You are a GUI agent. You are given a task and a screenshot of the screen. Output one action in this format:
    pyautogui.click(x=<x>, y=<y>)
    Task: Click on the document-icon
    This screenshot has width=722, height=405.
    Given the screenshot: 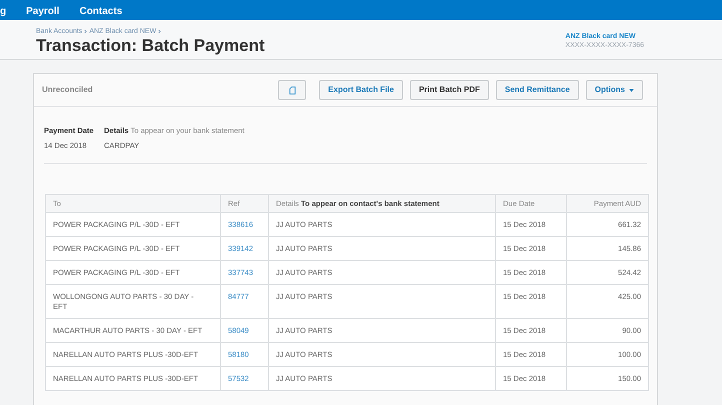 What is the action you would take?
    pyautogui.click(x=292, y=90)
    